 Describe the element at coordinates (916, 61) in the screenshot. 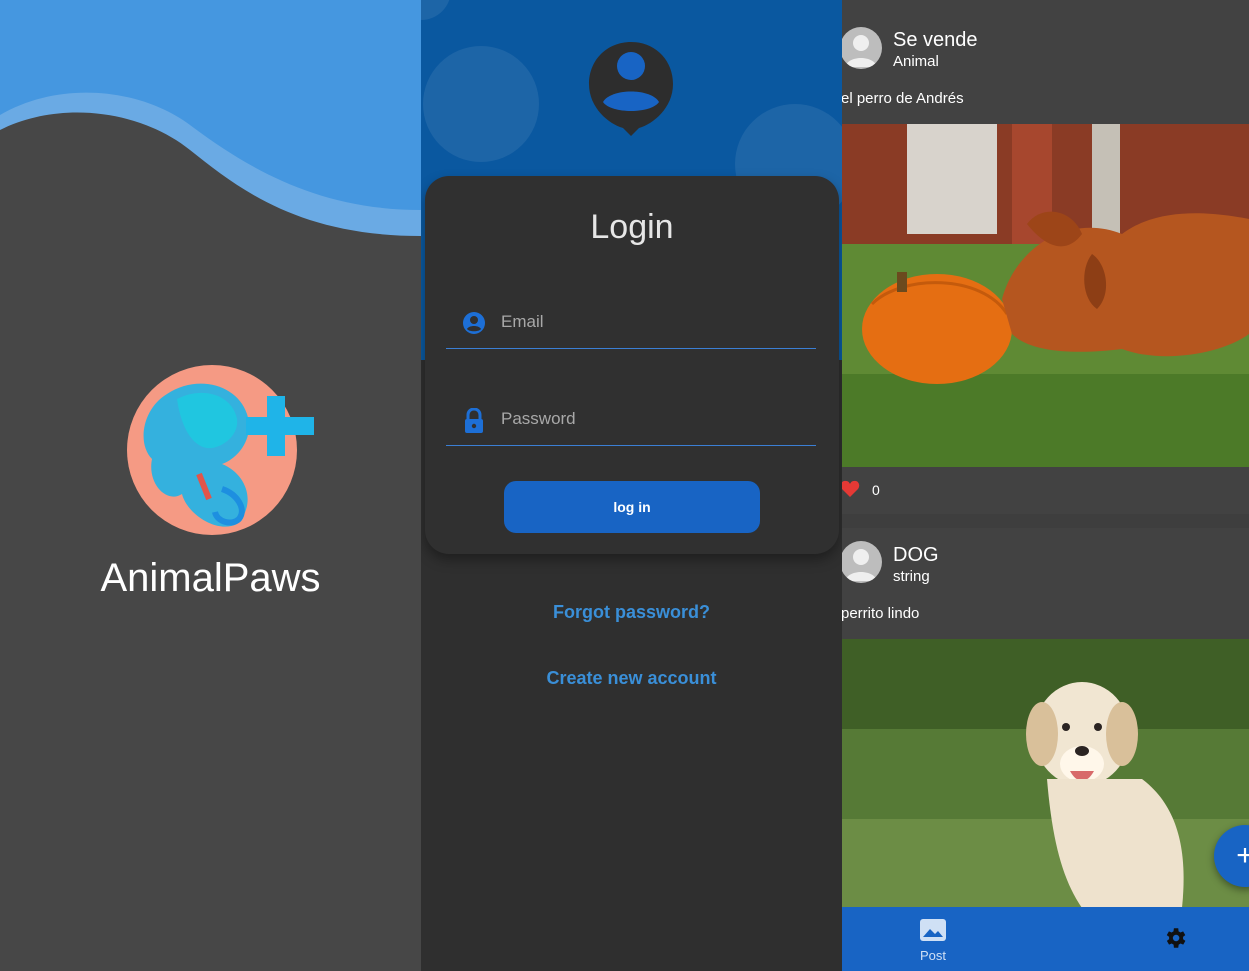

I see `post-subtitle: Animal` at that location.